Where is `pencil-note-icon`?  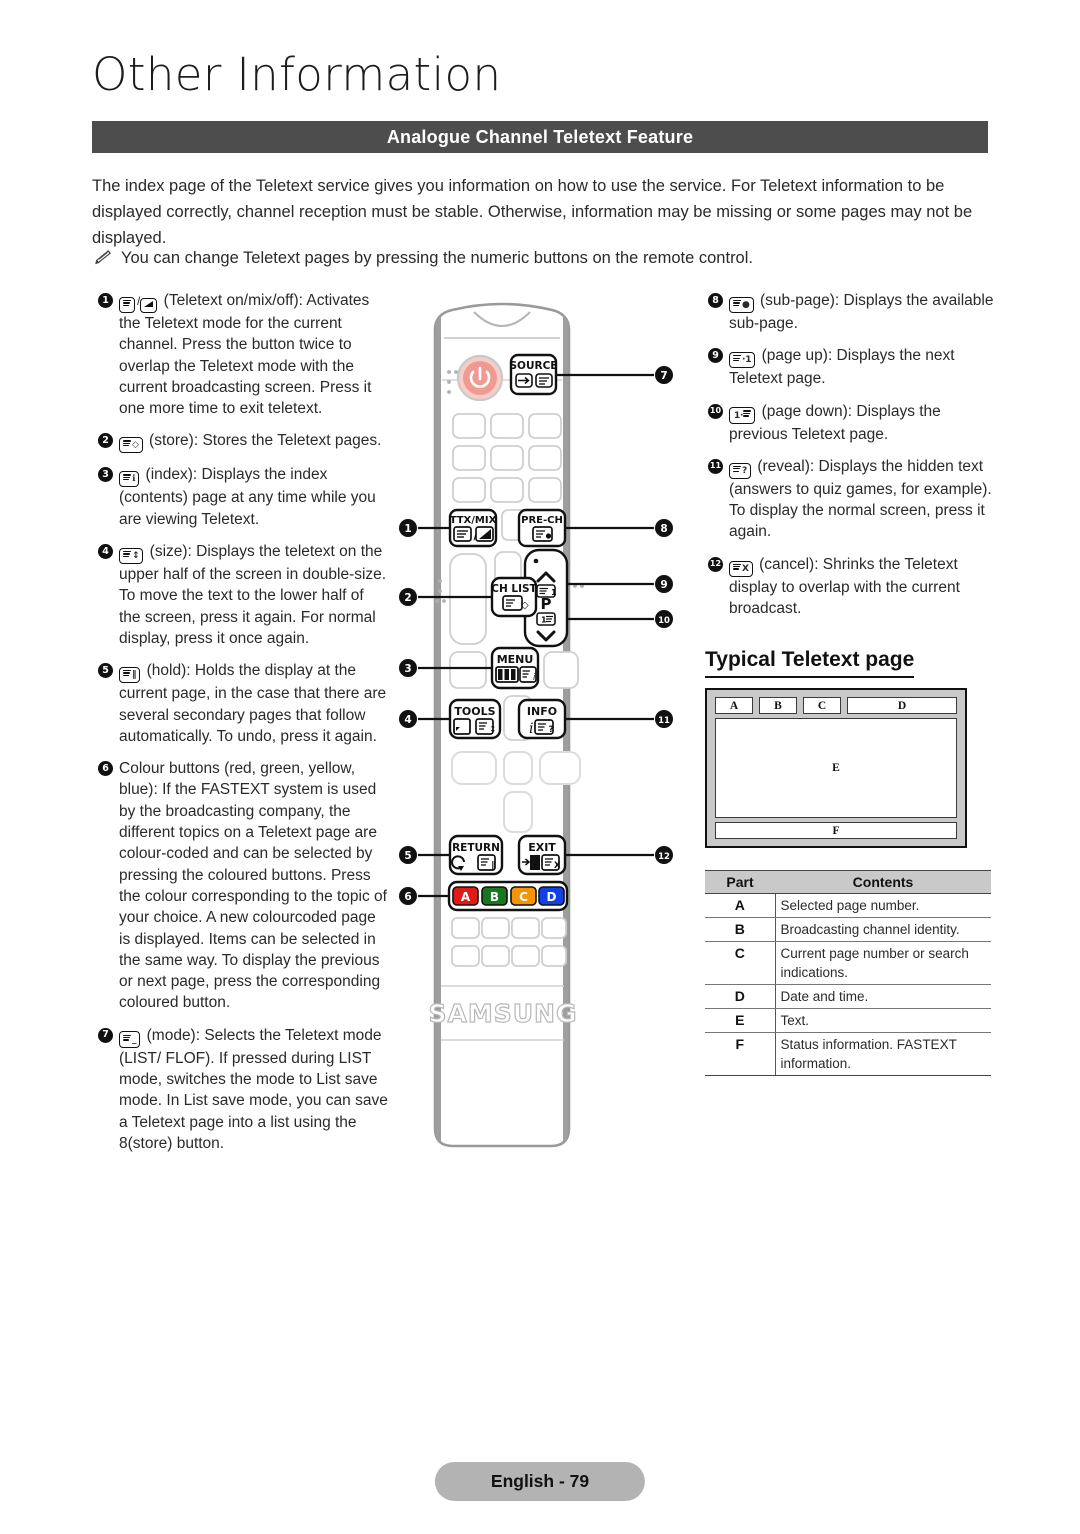 pencil-note-icon is located at coordinates (103, 260).